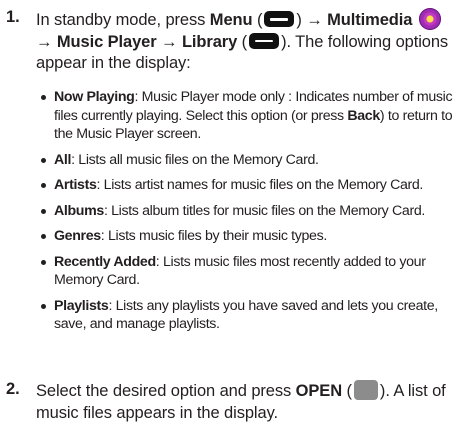 This screenshot has width=472, height=427. I want to click on right-softkey-icon, so click(264, 40).